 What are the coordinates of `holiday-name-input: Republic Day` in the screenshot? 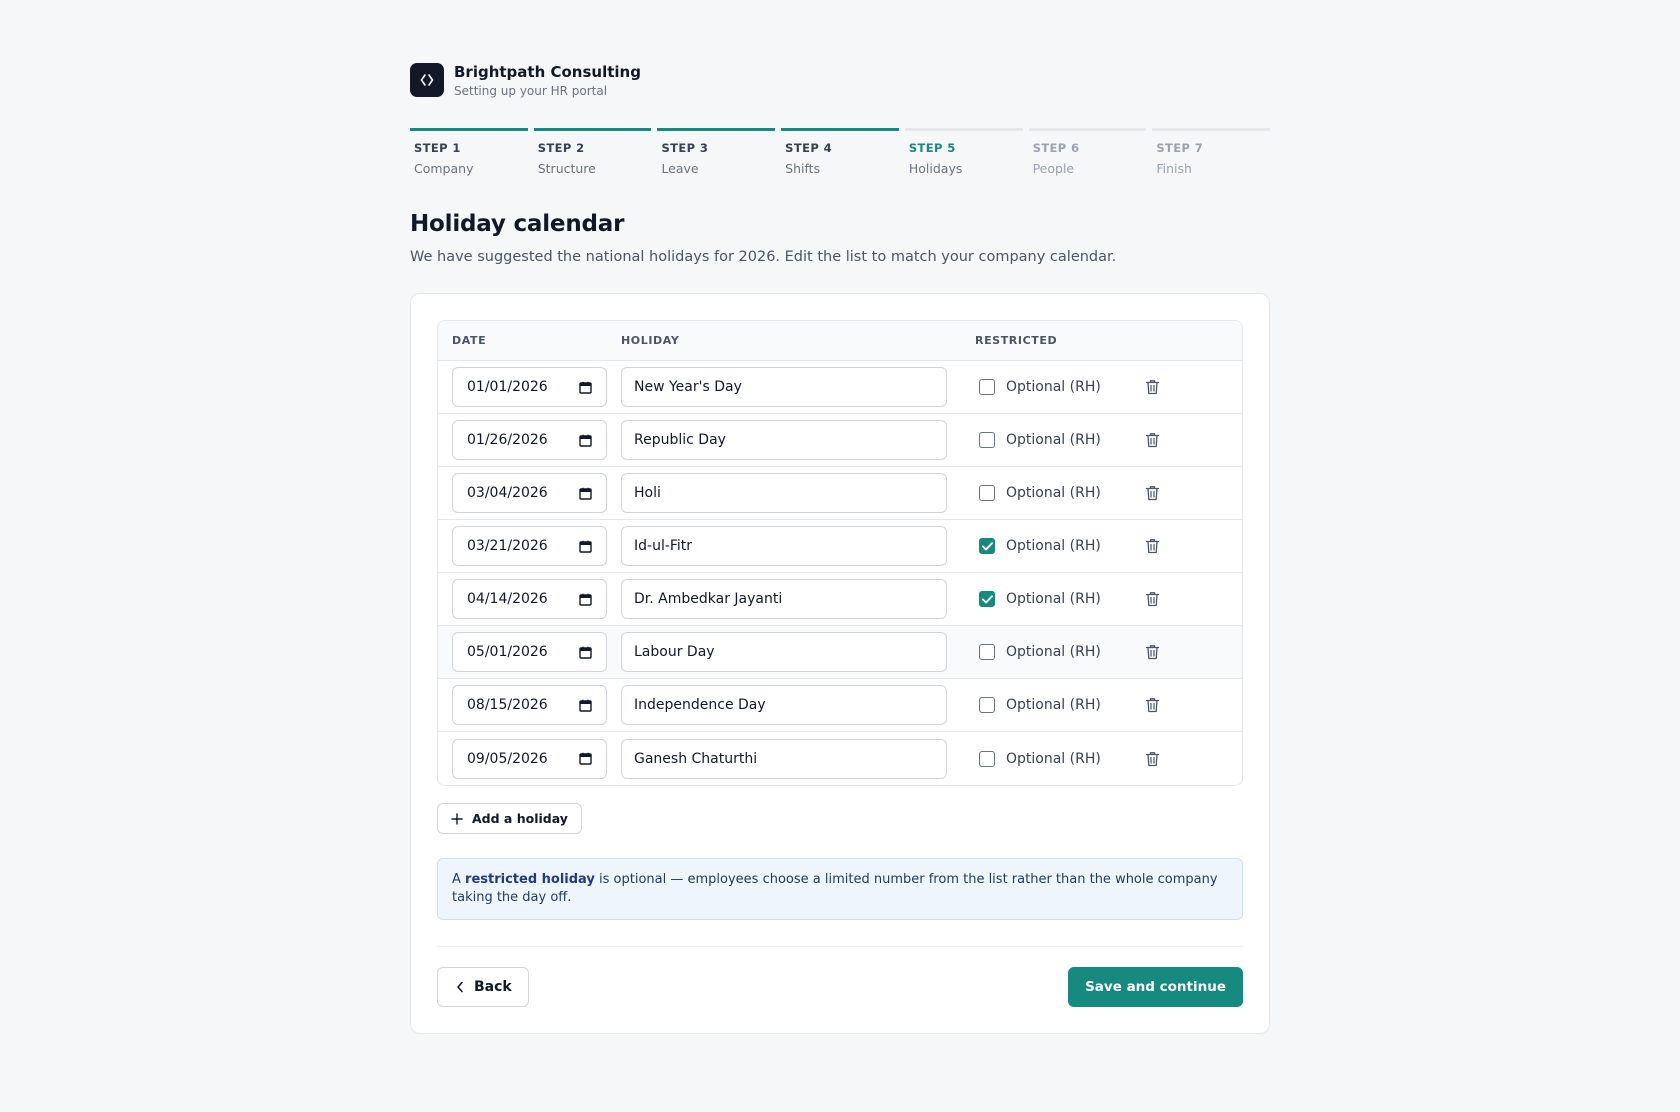 It's located at (784, 440).